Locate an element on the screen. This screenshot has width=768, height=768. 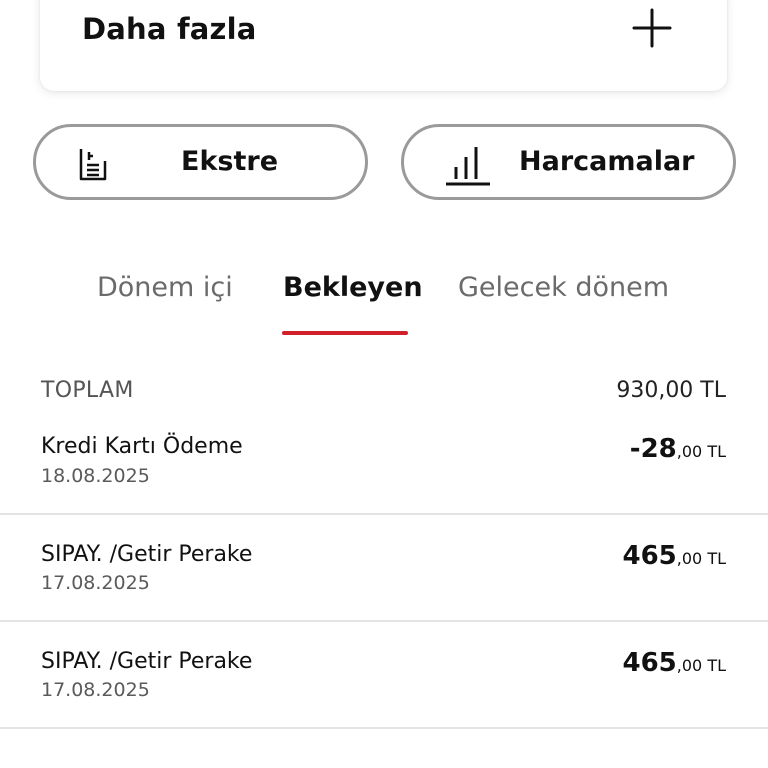
document-icon is located at coordinates (93, 165).